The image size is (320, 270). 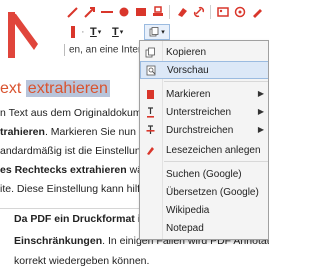 What do you see at coordinates (188, 210) in the screenshot?
I see `menu-item-label: Wikipedia` at bounding box center [188, 210].